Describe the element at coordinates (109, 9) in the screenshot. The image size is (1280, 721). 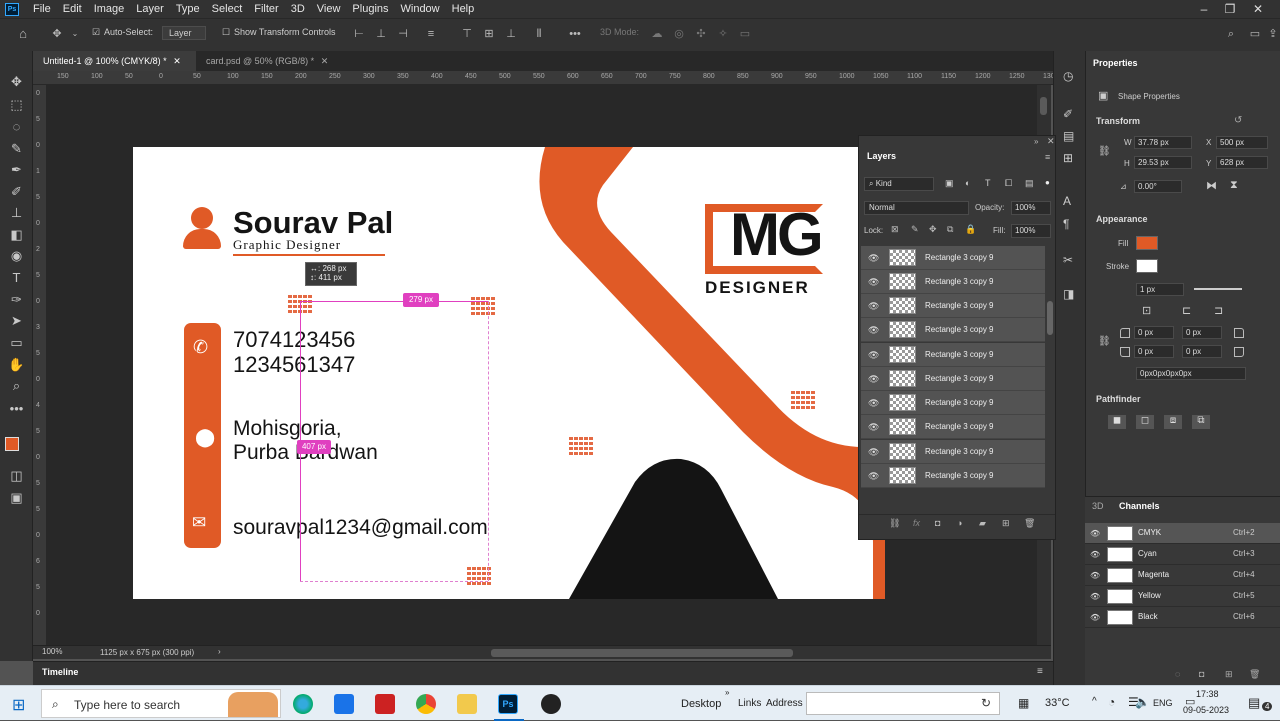
I see `menu-image: Image` at that location.